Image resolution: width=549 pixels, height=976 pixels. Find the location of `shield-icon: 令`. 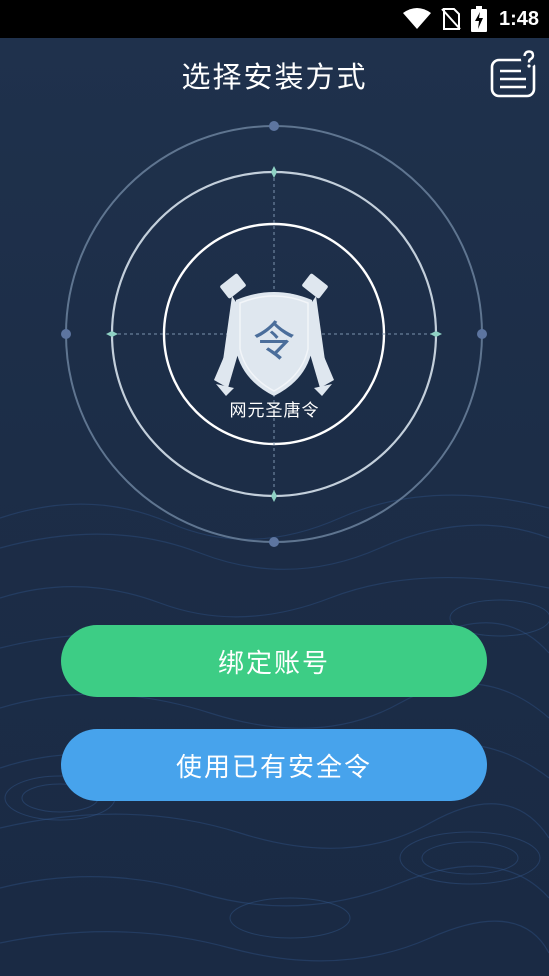

shield-icon: 令 is located at coordinates (274, 344).